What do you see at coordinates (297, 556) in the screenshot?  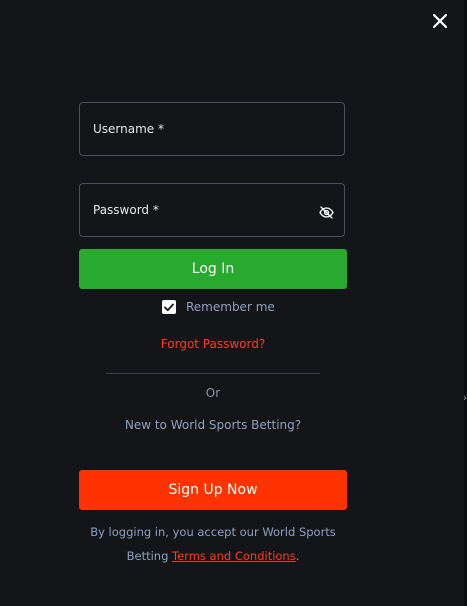 I see `terms-suffix-text: .` at bounding box center [297, 556].